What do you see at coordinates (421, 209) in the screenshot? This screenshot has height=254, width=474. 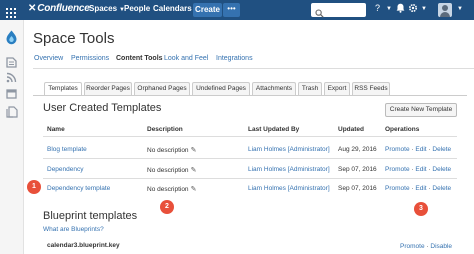 I see `callout-marker-3: 3` at bounding box center [421, 209].